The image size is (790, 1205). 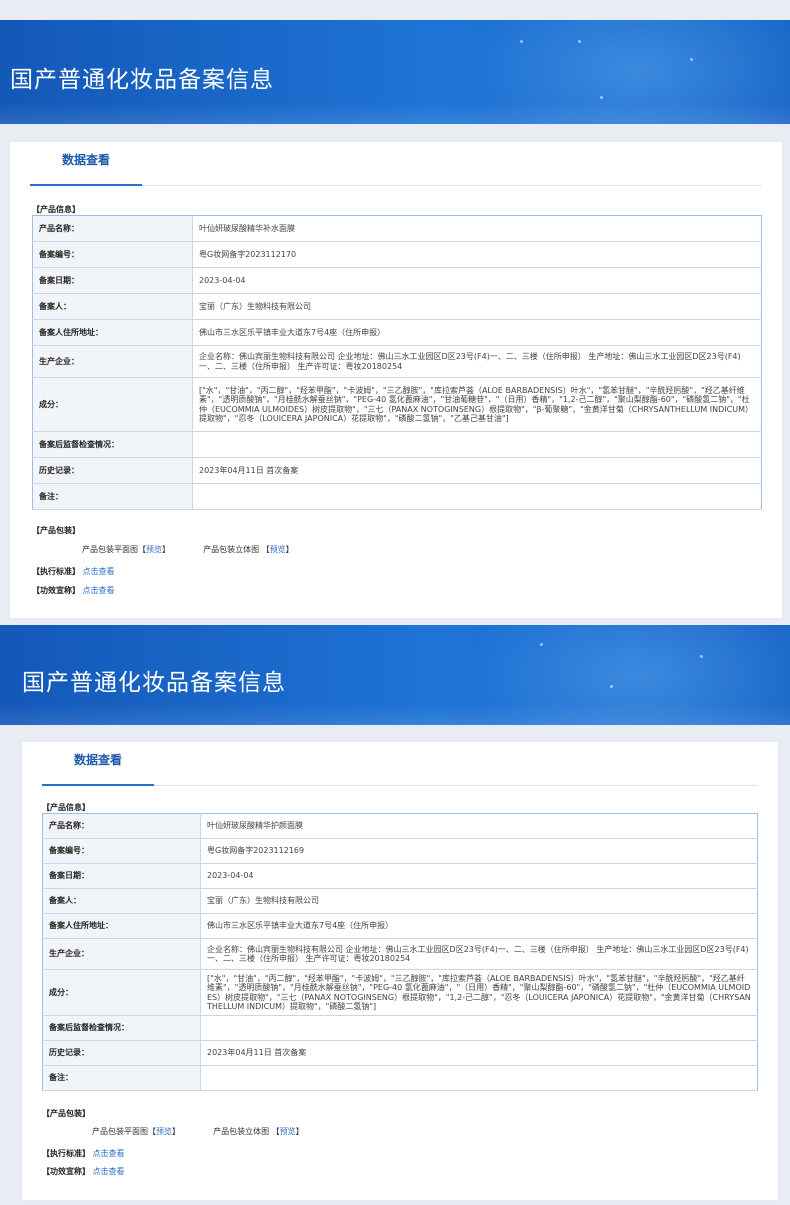 I want to click on table-row: 备案编号： 粤G妆网备字2023112169, so click(x=400, y=851).